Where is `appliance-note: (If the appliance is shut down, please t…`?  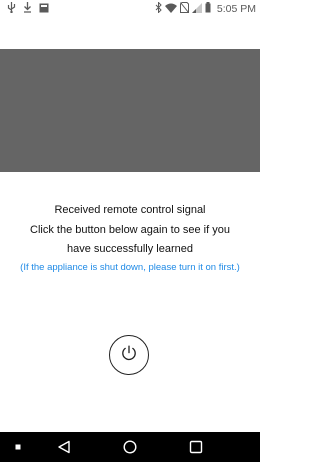 appliance-note: (If the appliance is shut down, please t… is located at coordinates (130, 267).